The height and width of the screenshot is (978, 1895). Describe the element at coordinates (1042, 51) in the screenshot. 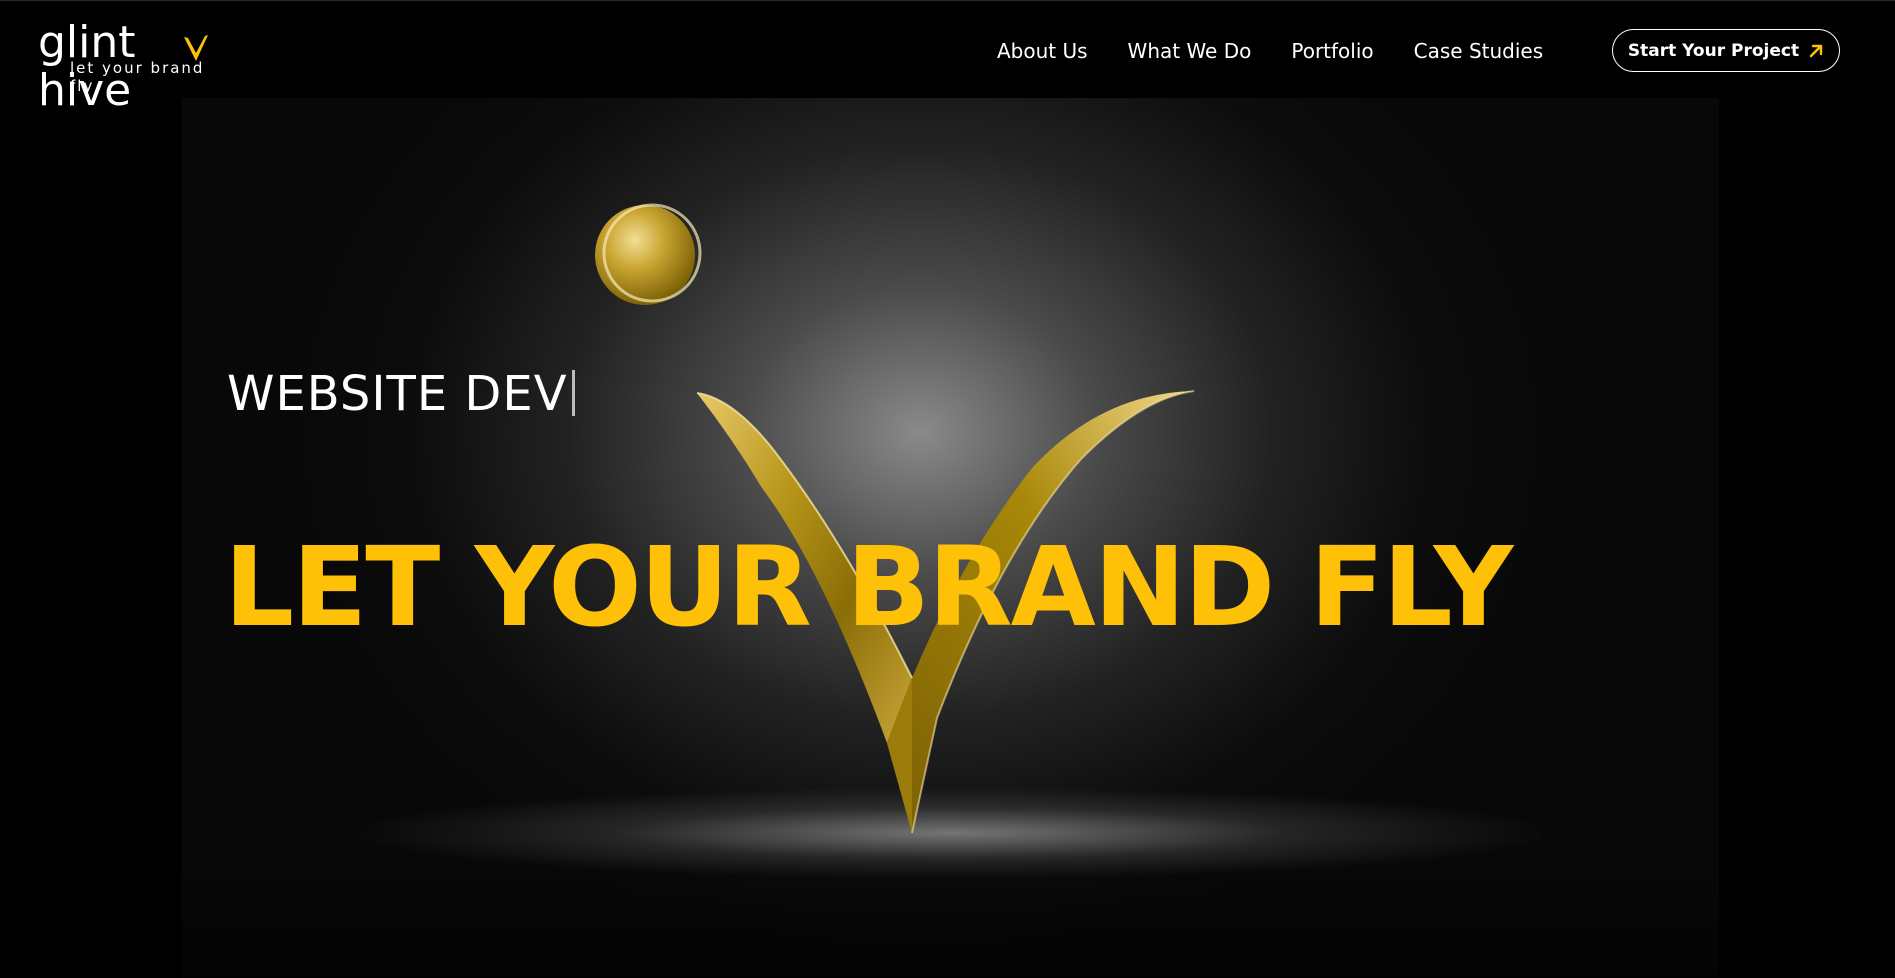

I see `nav-about-us: About Us` at that location.